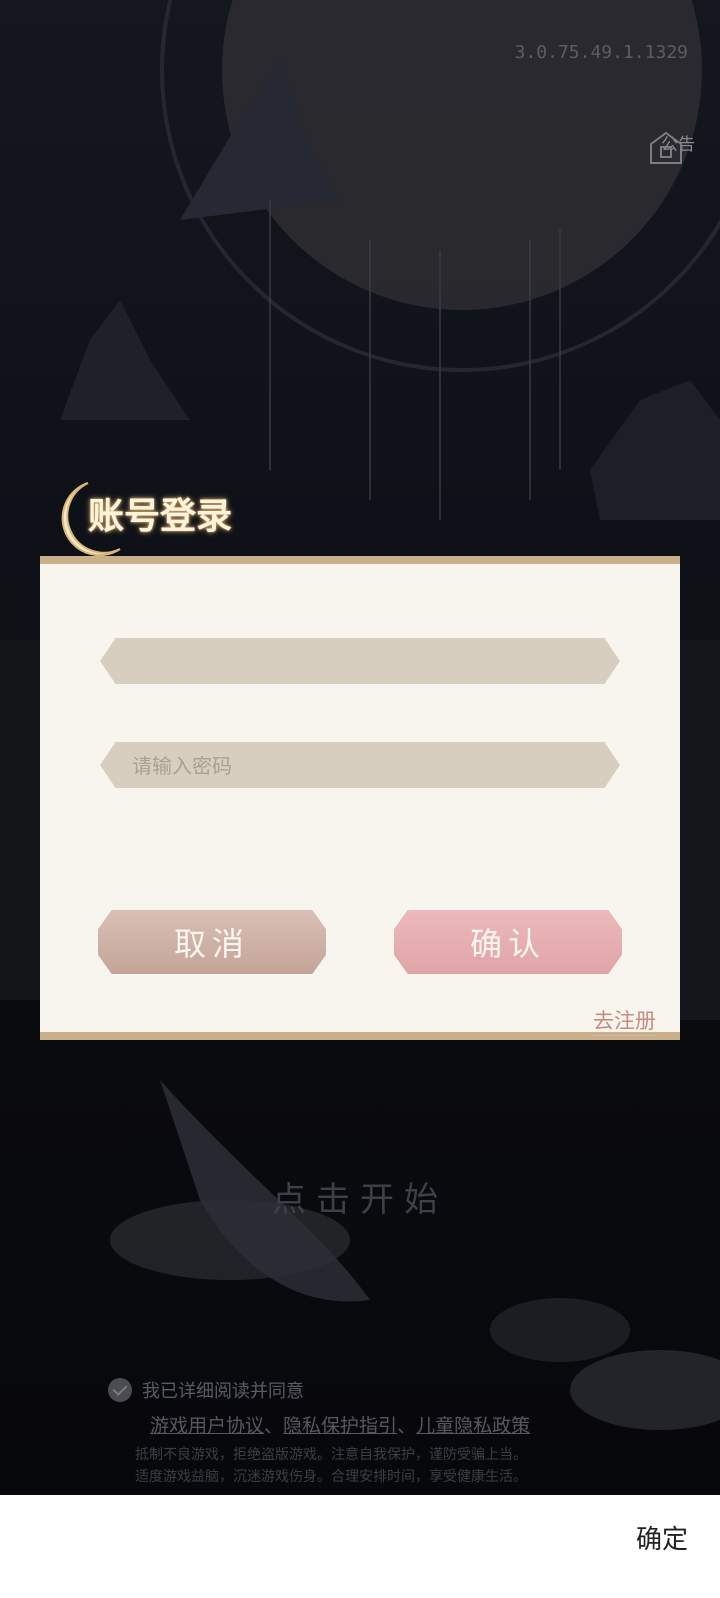 This screenshot has height=1598, width=720. I want to click on agreement-checkbox, so click(120, 1390).